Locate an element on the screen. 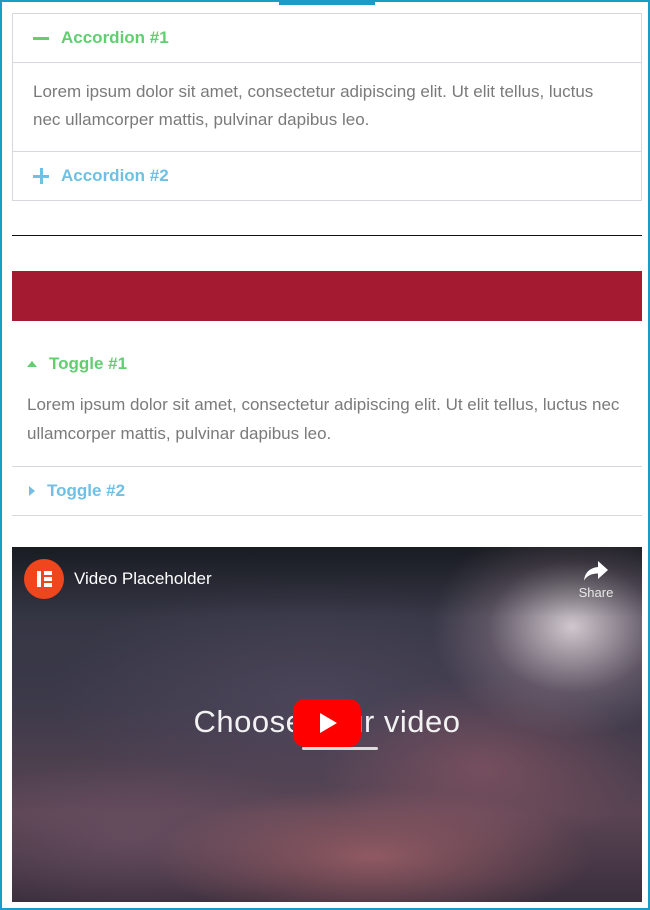  accordion-item-2-label: Accordion #2 is located at coordinates (115, 175).